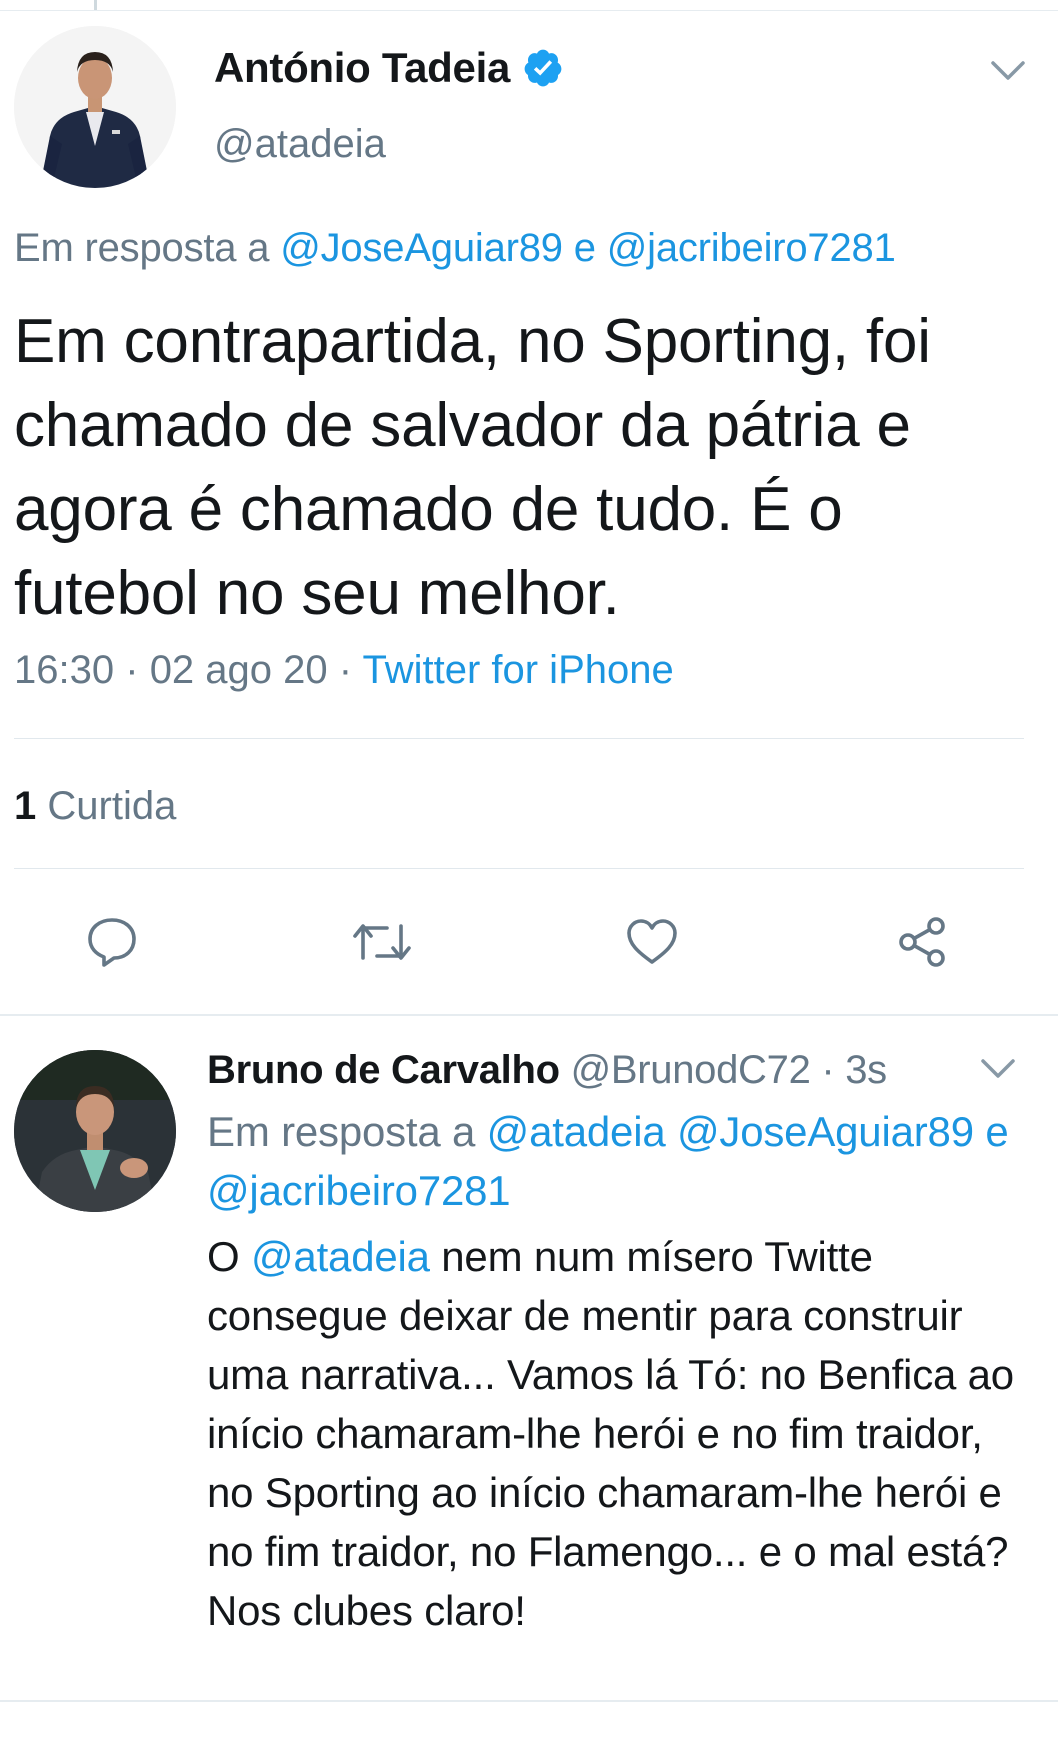 The image size is (1058, 1739). I want to click on likes-stat: 1 Curtida, so click(95, 806).